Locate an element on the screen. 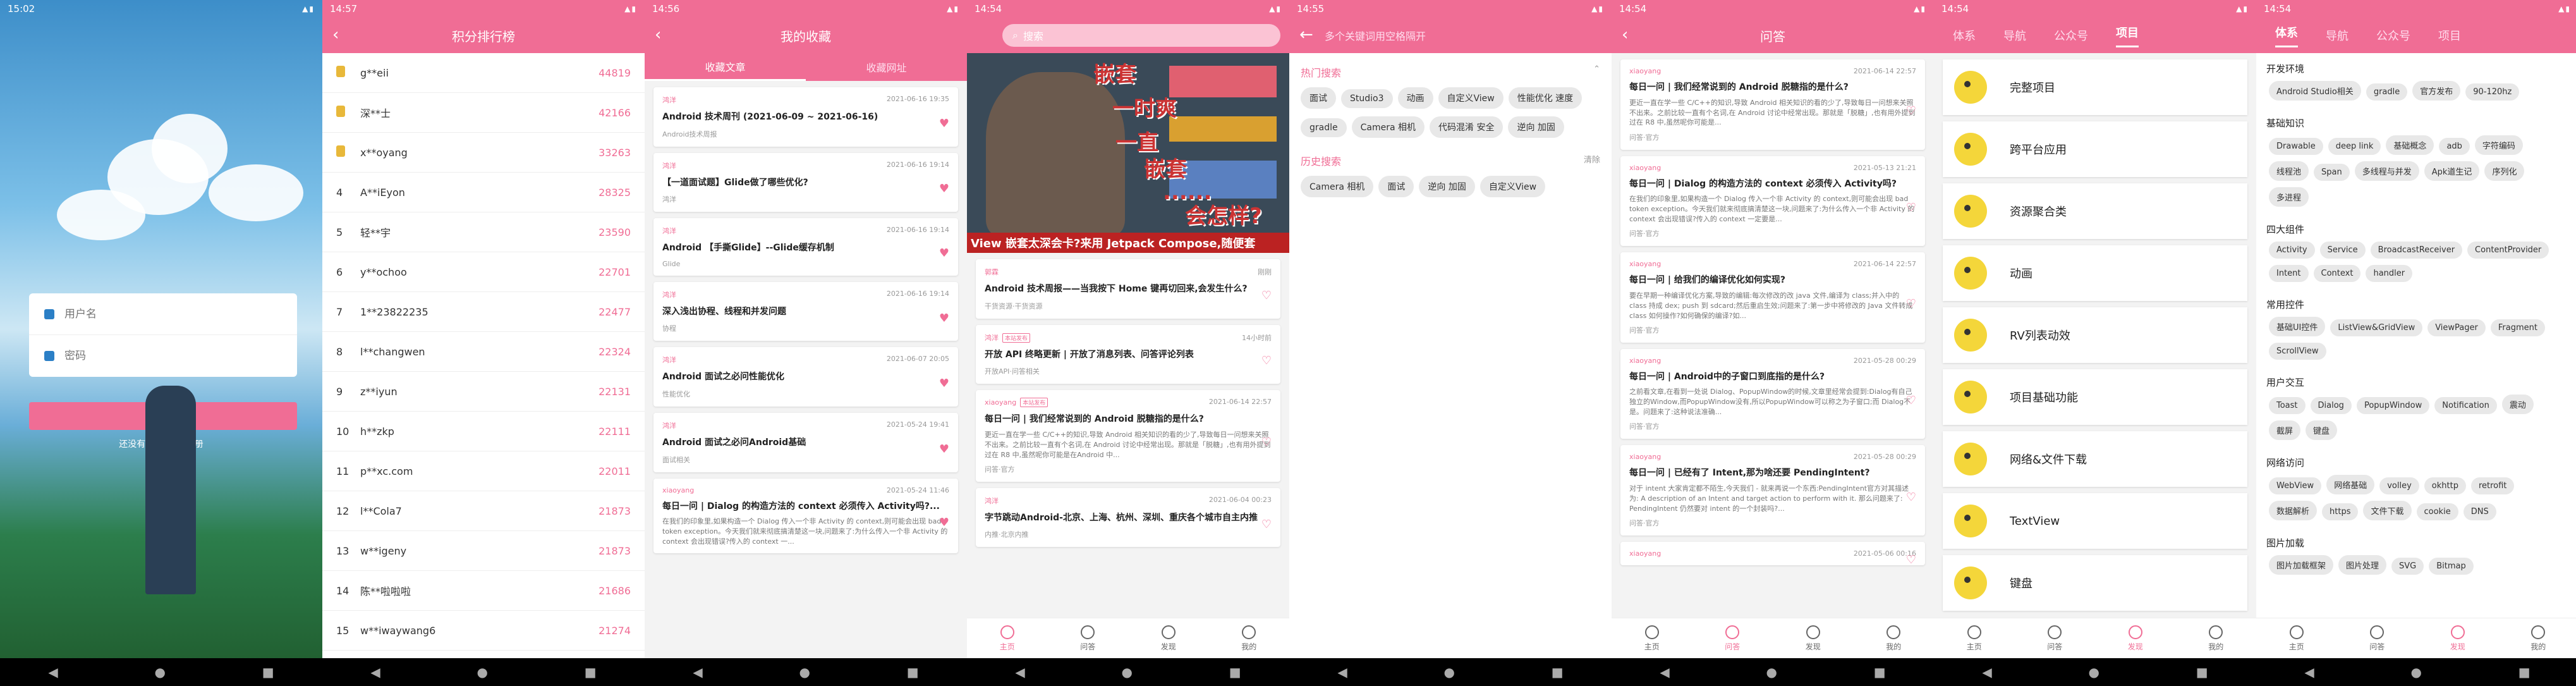 The width and height of the screenshot is (2576, 686). system-chip: 字符编码 is located at coordinates (2498, 145).